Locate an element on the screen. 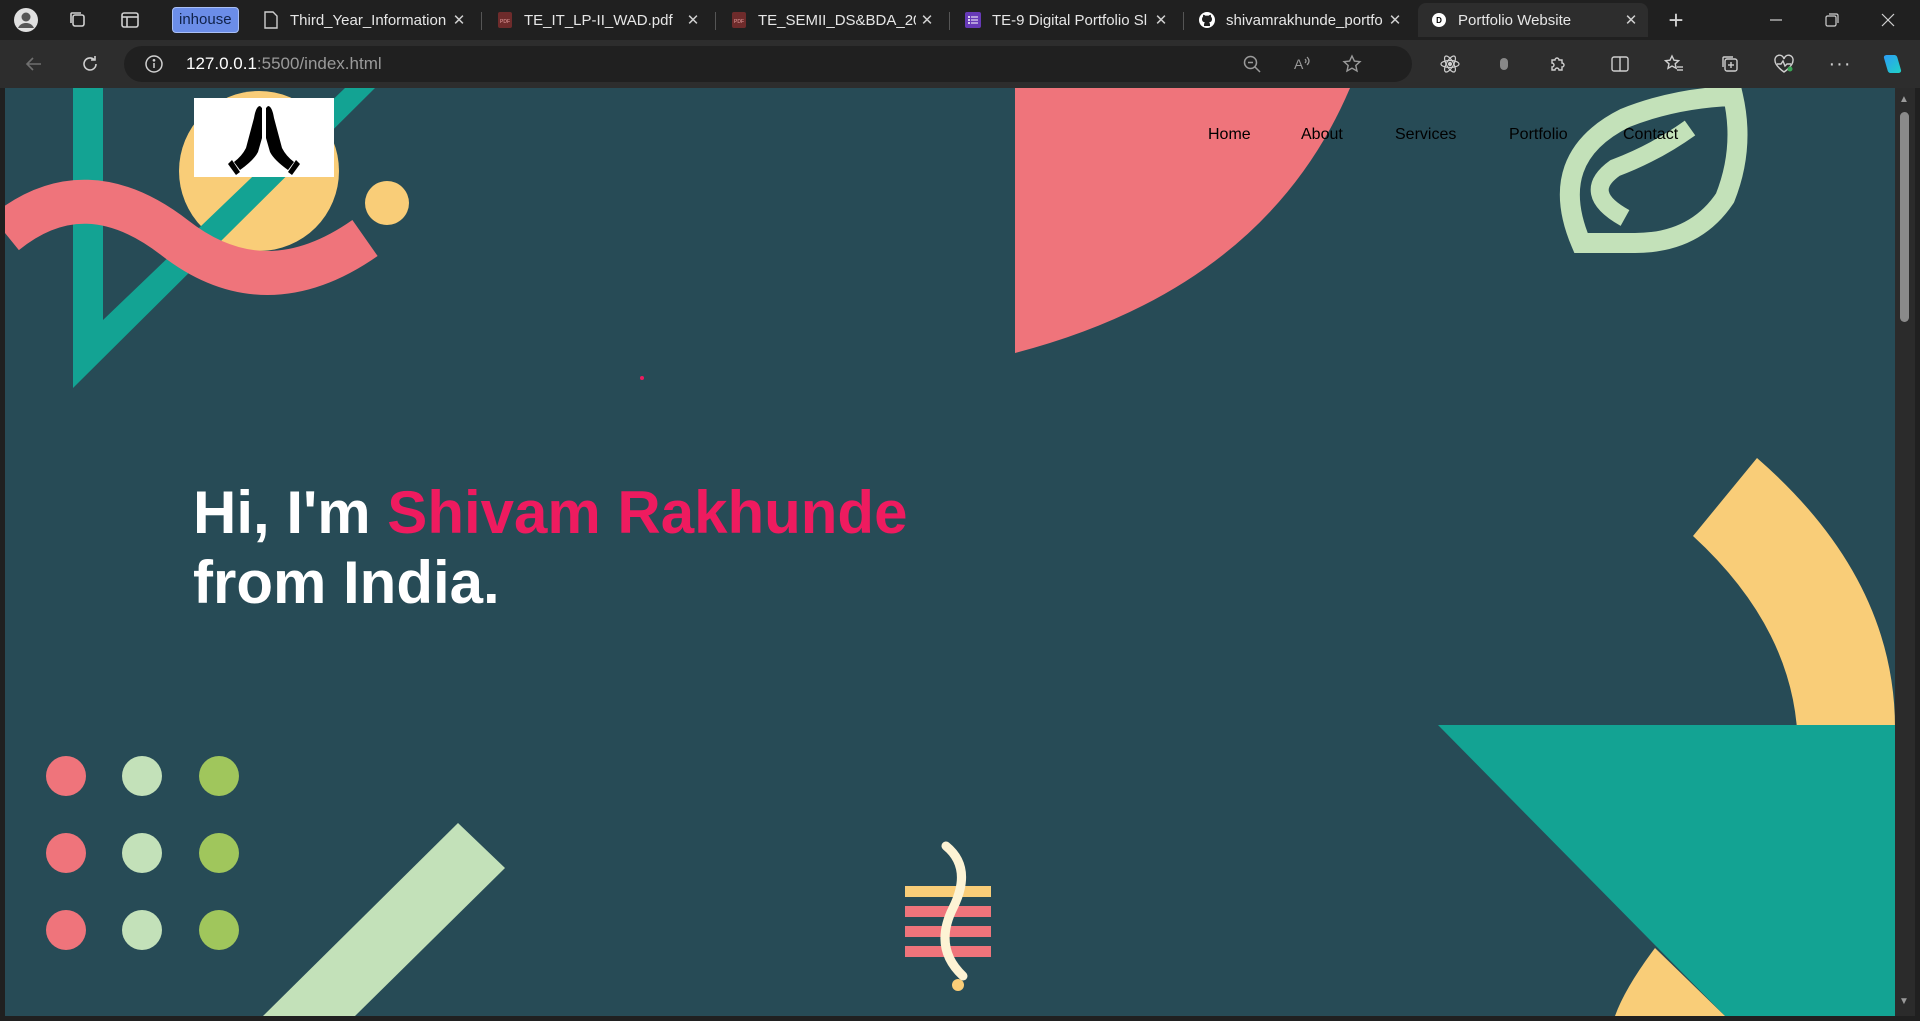 The image size is (1920, 1021). close-window-icon is located at coordinates (1888, 20).